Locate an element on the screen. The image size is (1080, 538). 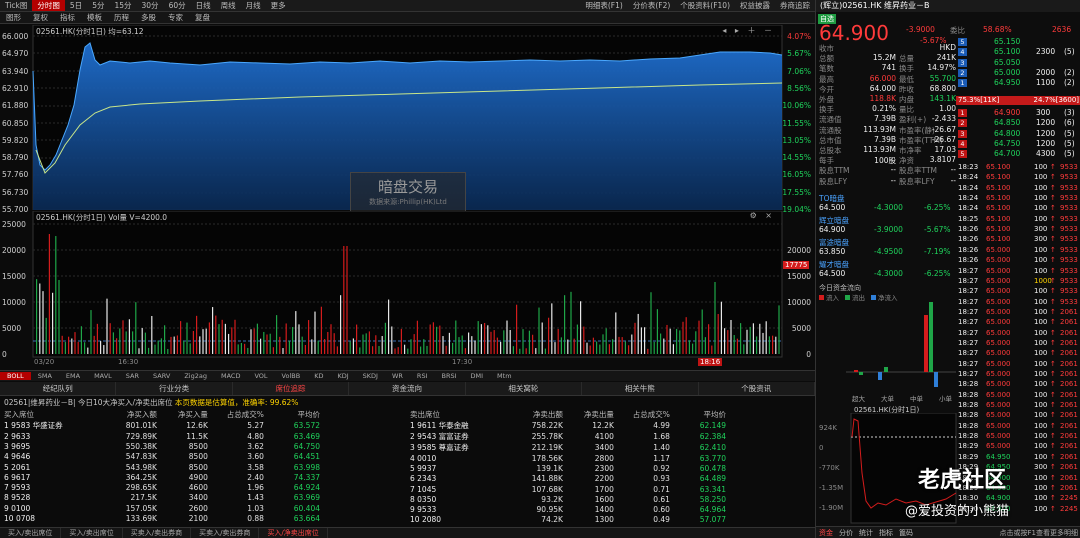
broker-view-tab-4: 买入/净卖出席位 is located at coordinates (293, 533).